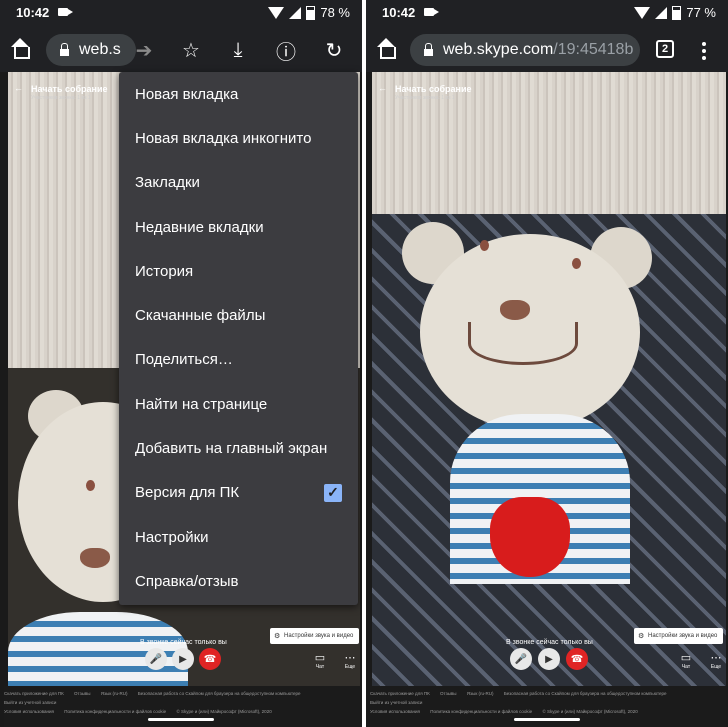 This screenshot has height=727, width=728. Describe the element at coordinates (238, 138) in the screenshot. I see `menu-item-new-incognito-tab: Новая вкладка инкогнито` at that location.